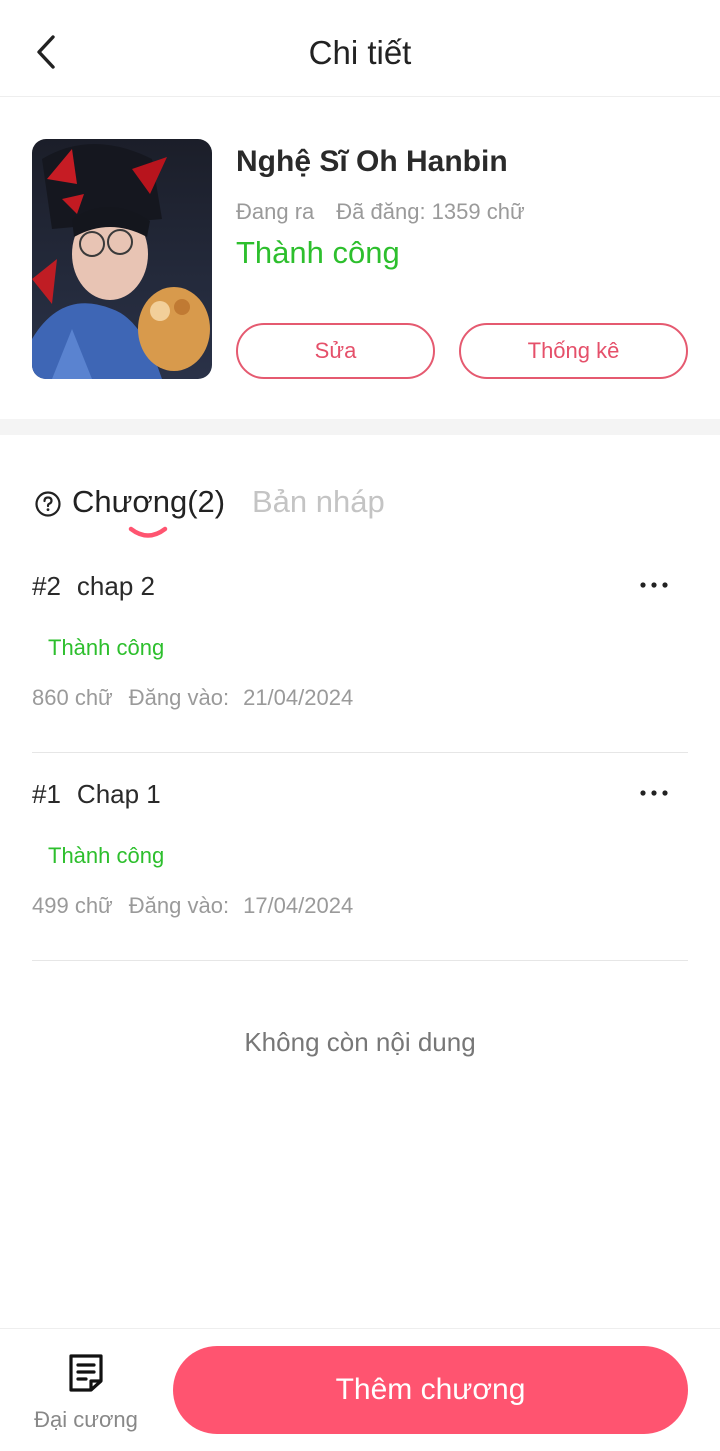  I want to click on chapter-word-count: 860 chữ, so click(72, 697).